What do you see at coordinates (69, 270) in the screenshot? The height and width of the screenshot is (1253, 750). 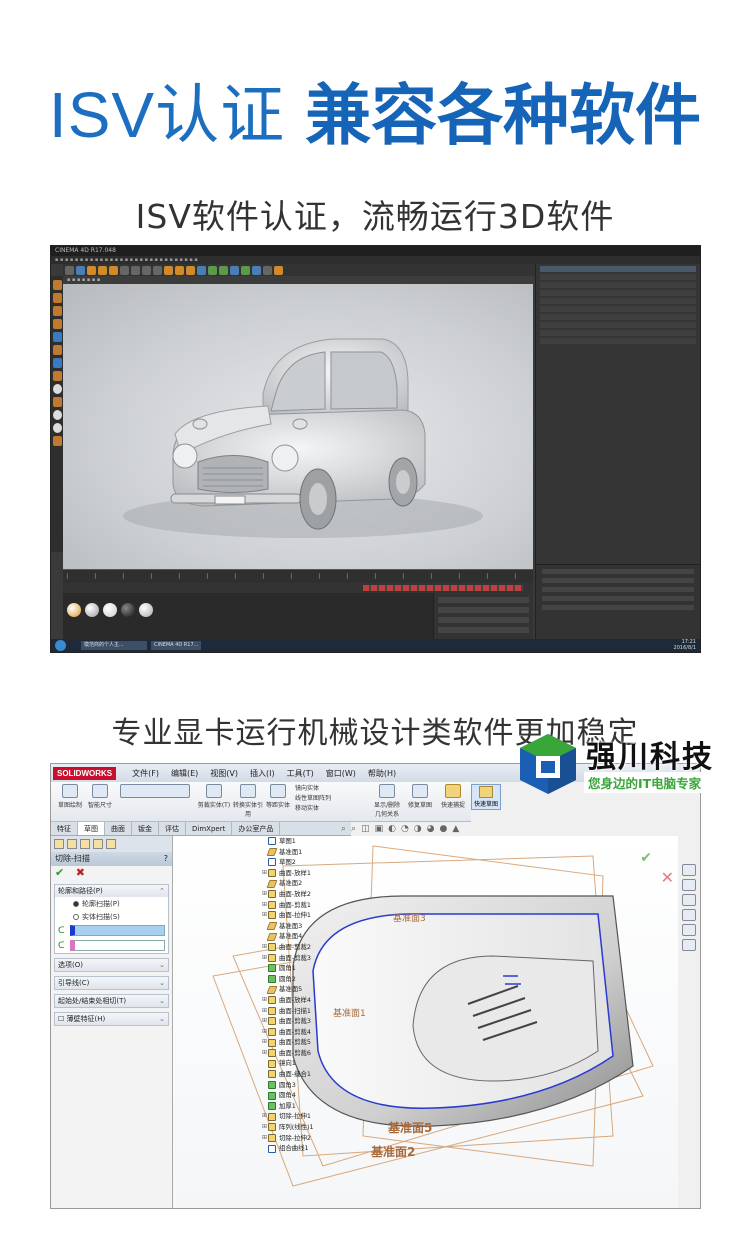 I see `undo-icon` at bounding box center [69, 270].